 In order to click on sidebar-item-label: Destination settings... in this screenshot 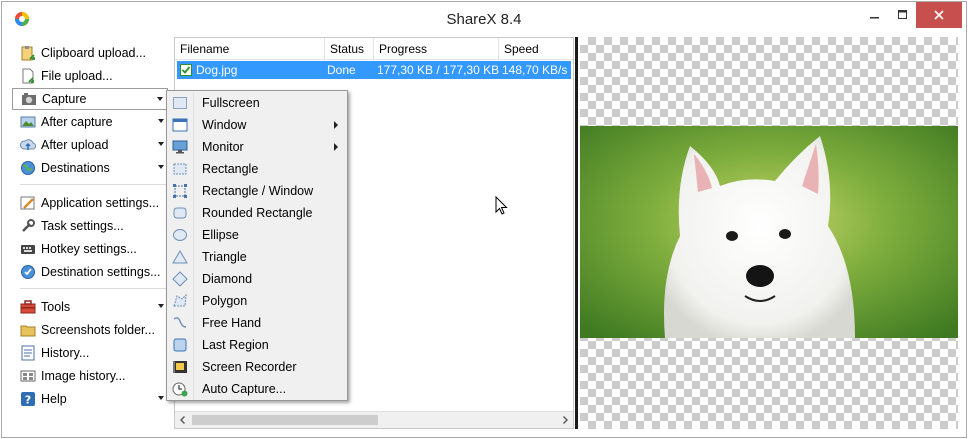, I will do `click(101, 272)`.